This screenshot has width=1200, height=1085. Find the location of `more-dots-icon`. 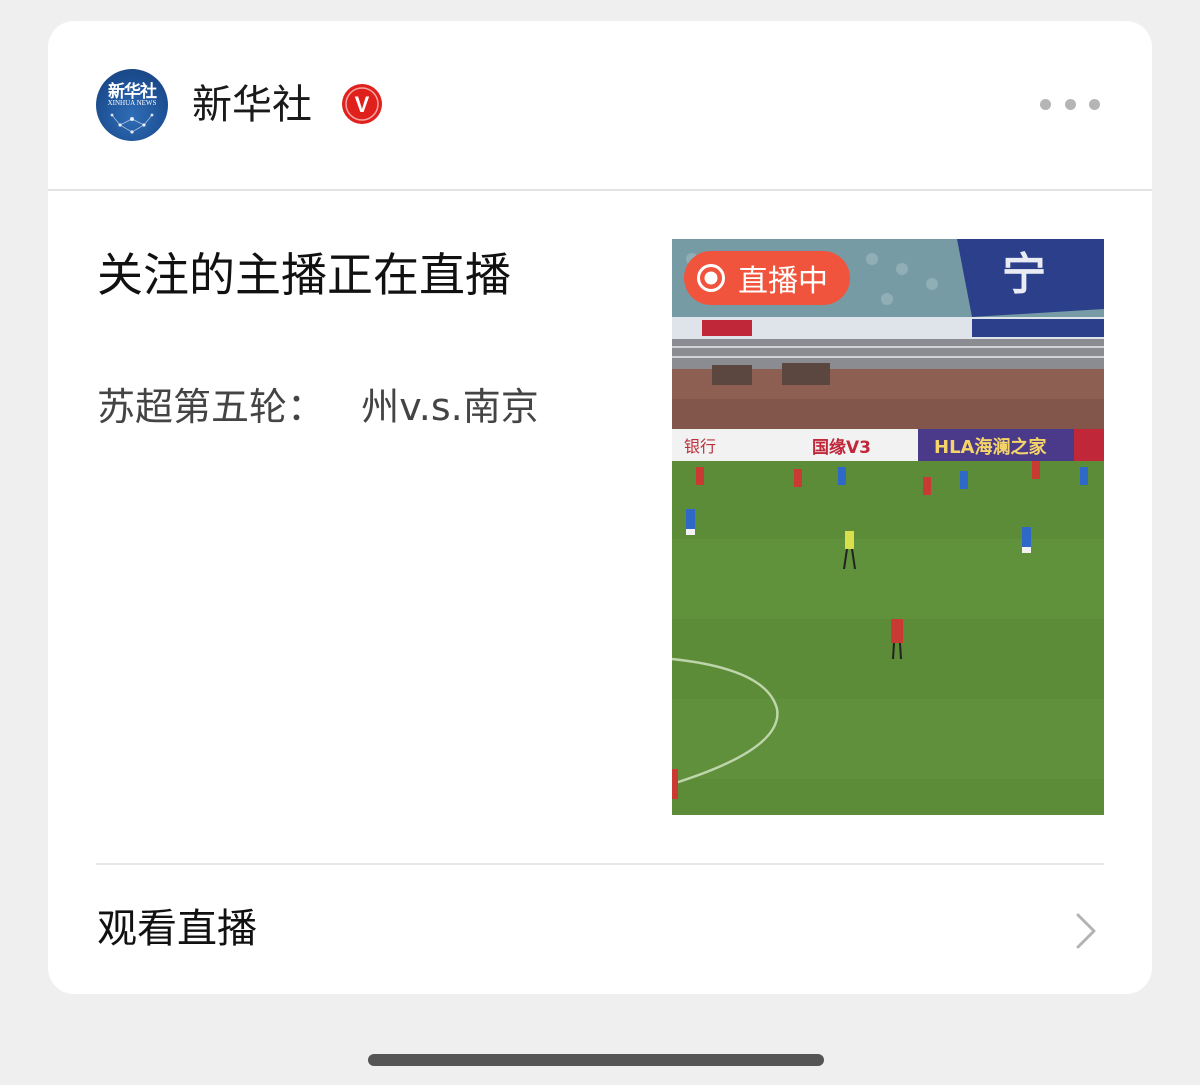

more-dots-icon is located at coordinates (1070, 104).